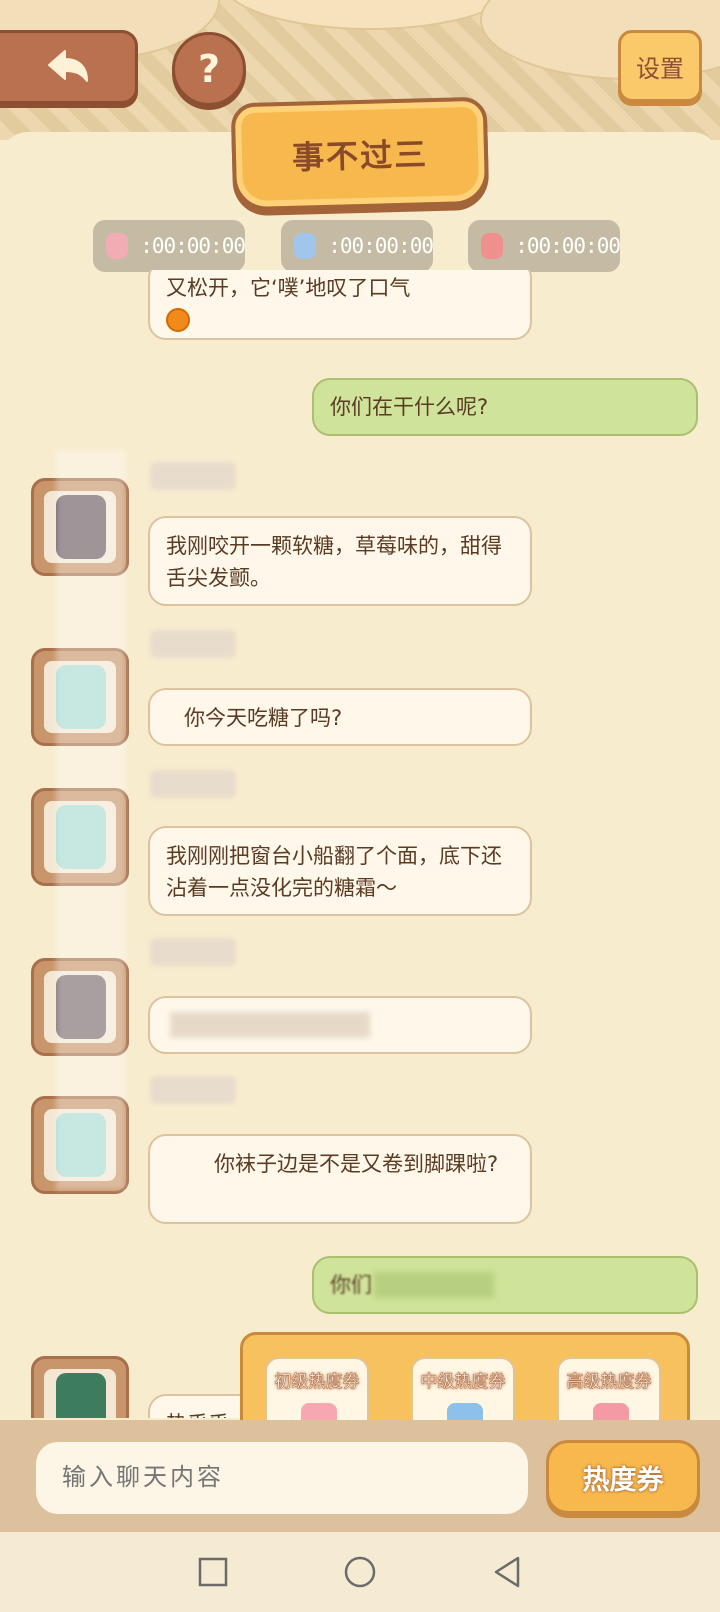  I want to click on privacy-blur, so click(91, 820).